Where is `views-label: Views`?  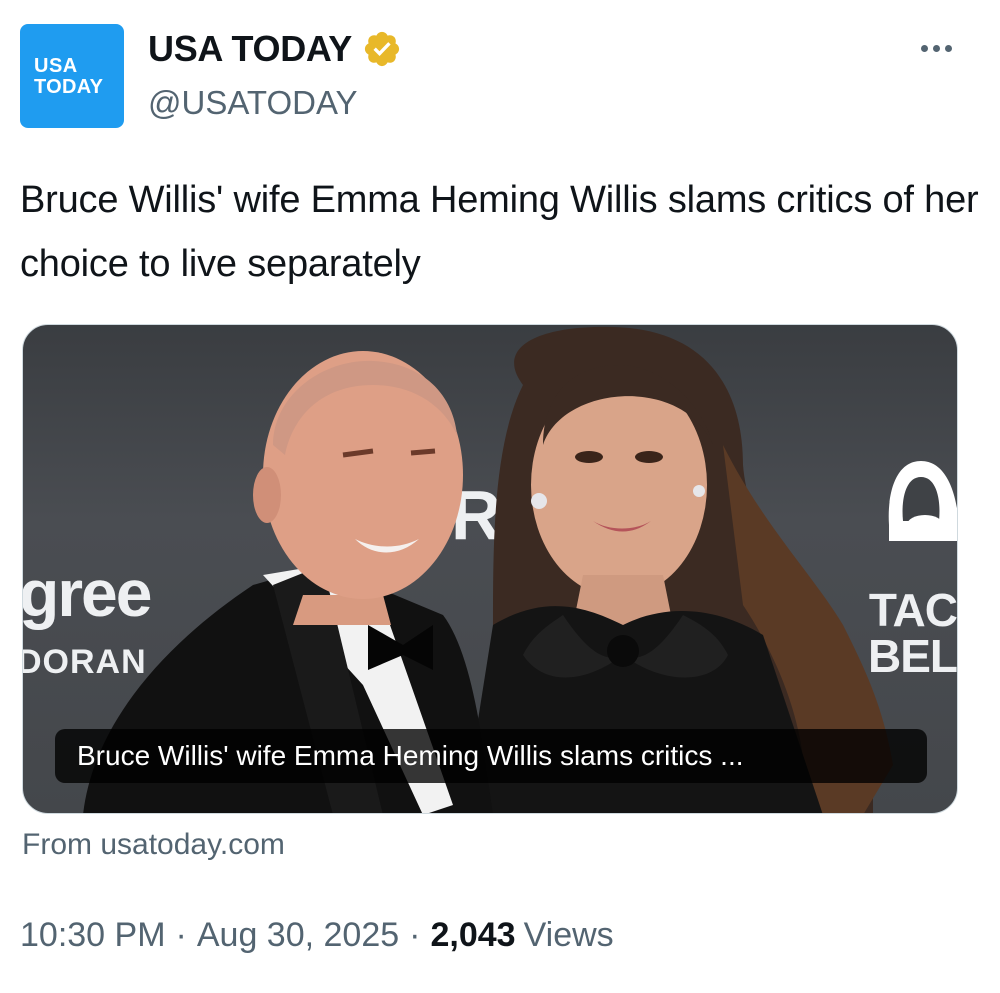 views-label: Views is located at coordinates (568, 935).